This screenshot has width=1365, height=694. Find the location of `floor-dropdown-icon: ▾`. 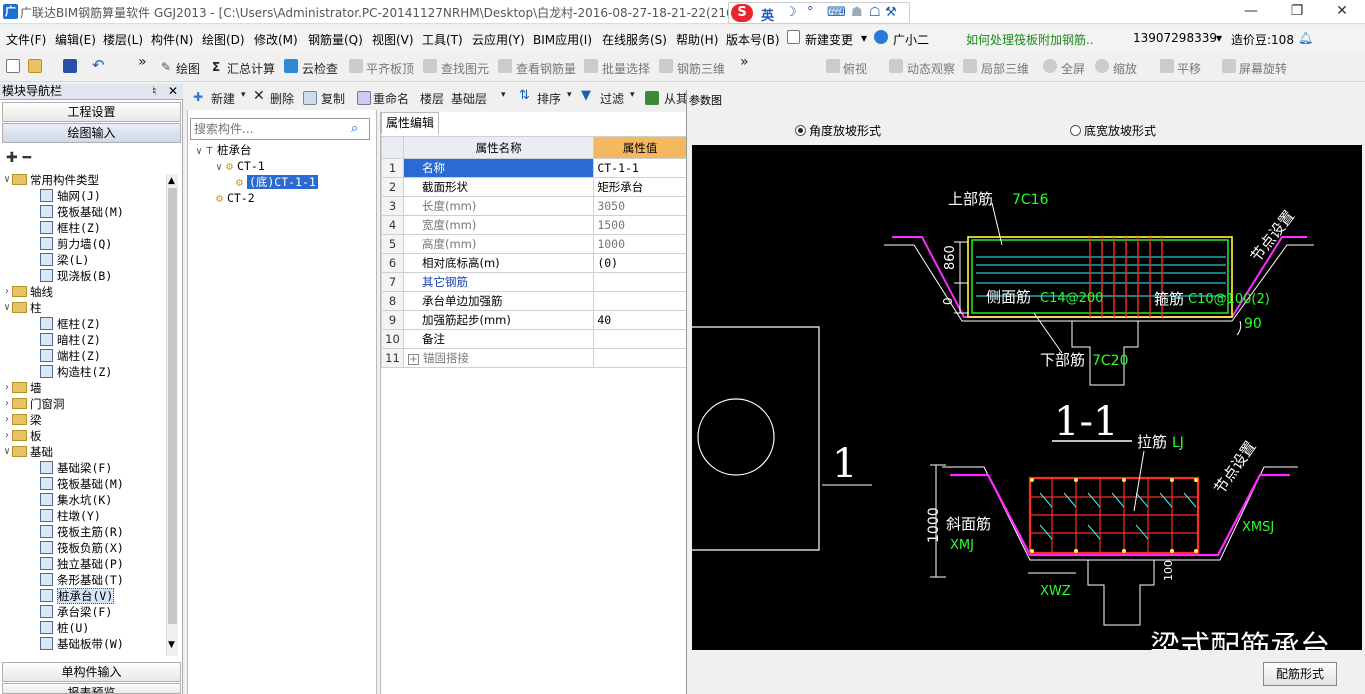

floor-dropdown-icon: ▾ is located at coordinates (503, 95).